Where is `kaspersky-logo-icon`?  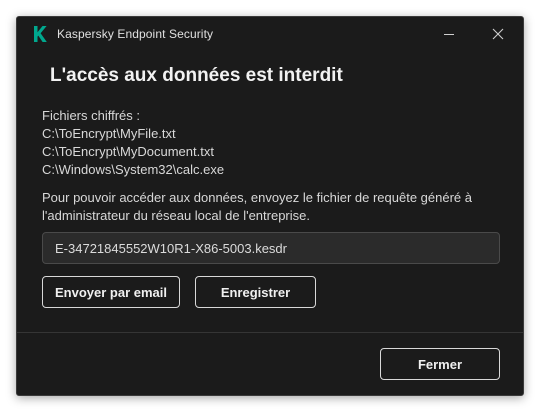
kaspersky-logo-icon is located at coordinates (40, 34).